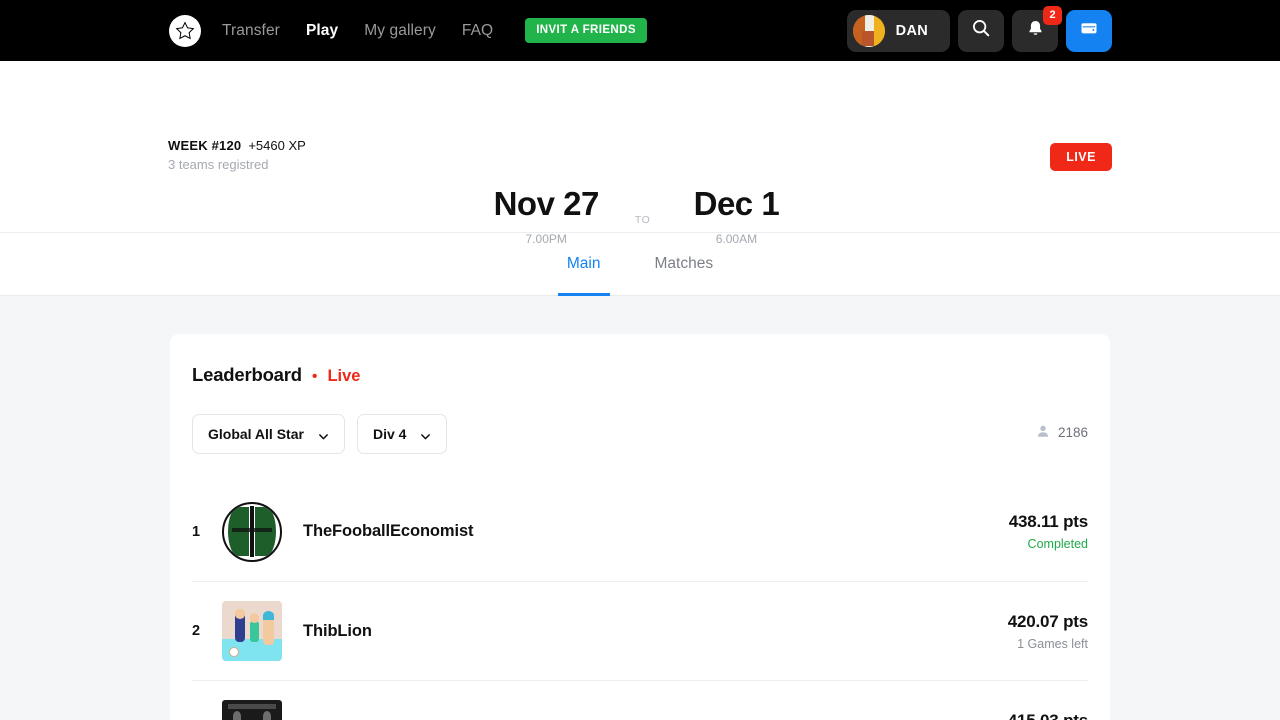 The image size is (1280, 720). I want to click on week-number-label: WEEK #120, so click(205, 145).